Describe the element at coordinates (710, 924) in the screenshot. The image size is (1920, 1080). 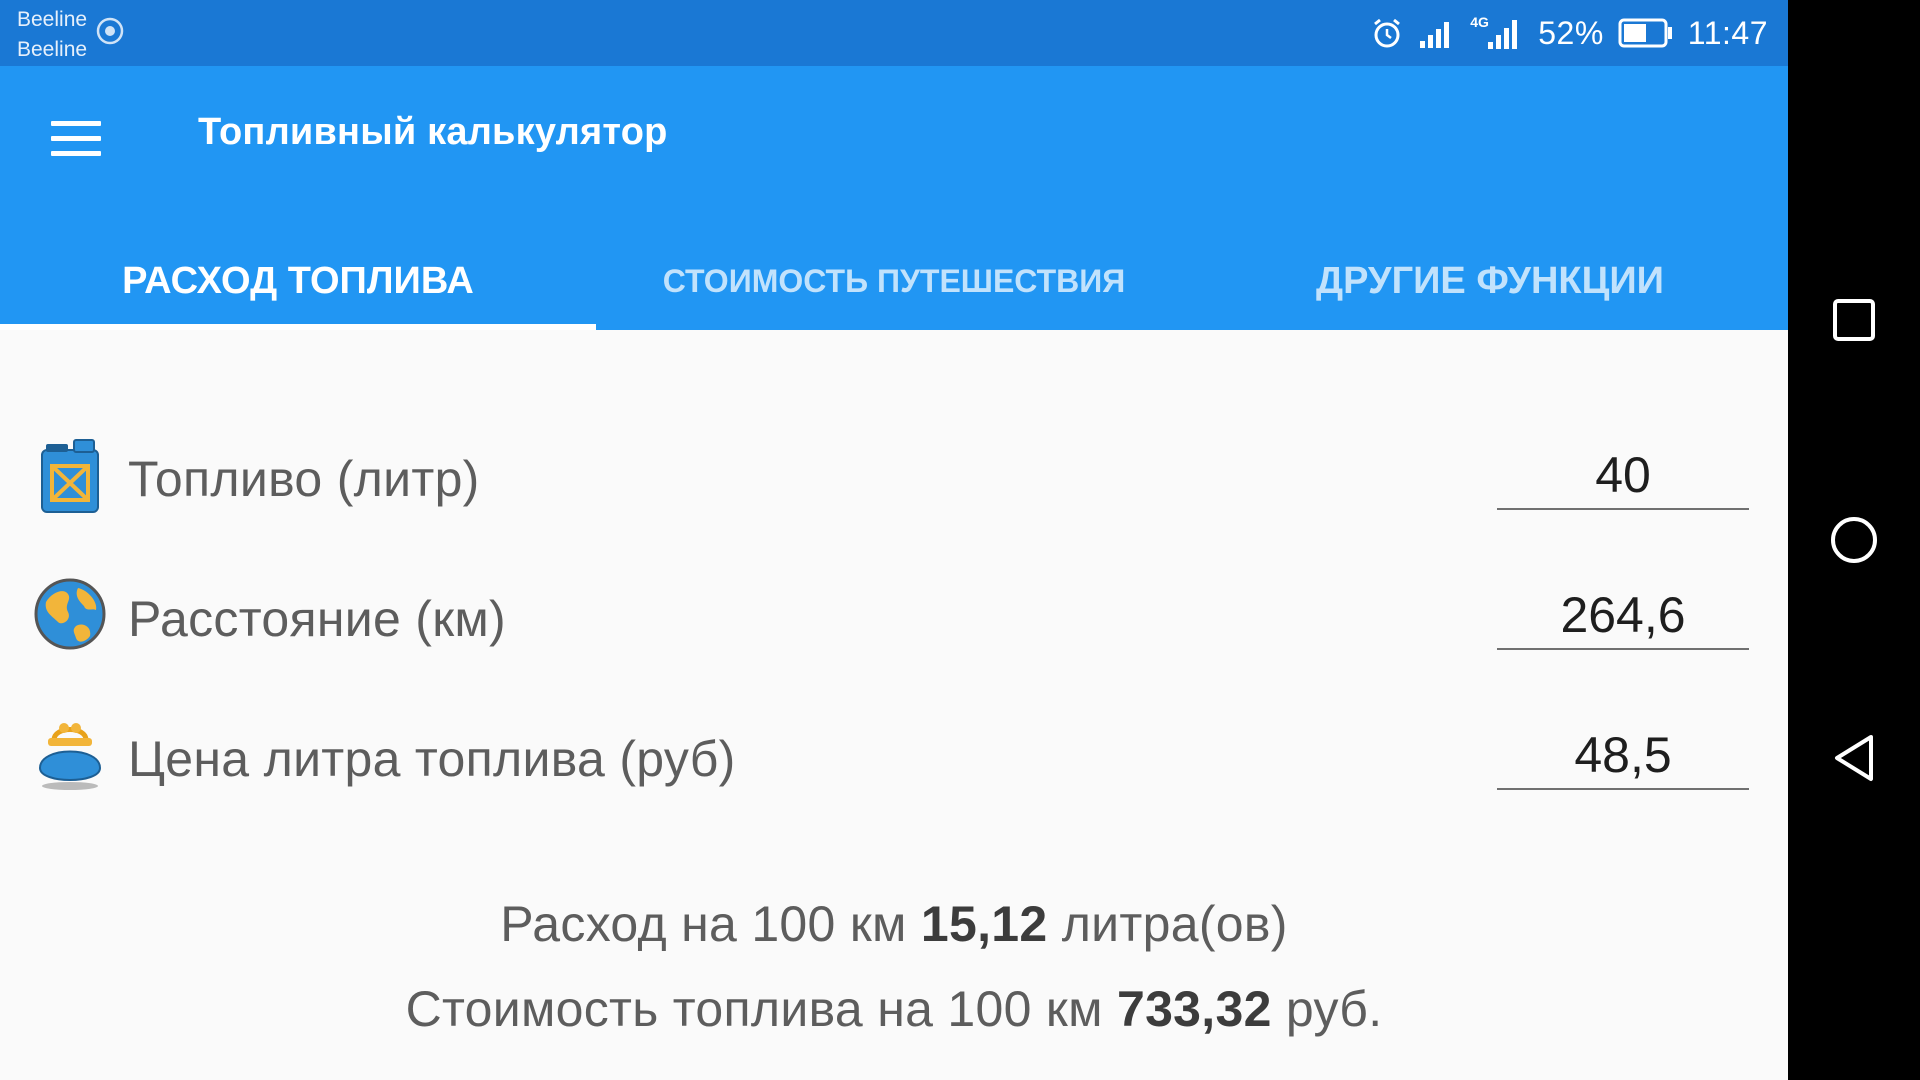
I see `consumption-prefix: Расход на 100 км` at that location.